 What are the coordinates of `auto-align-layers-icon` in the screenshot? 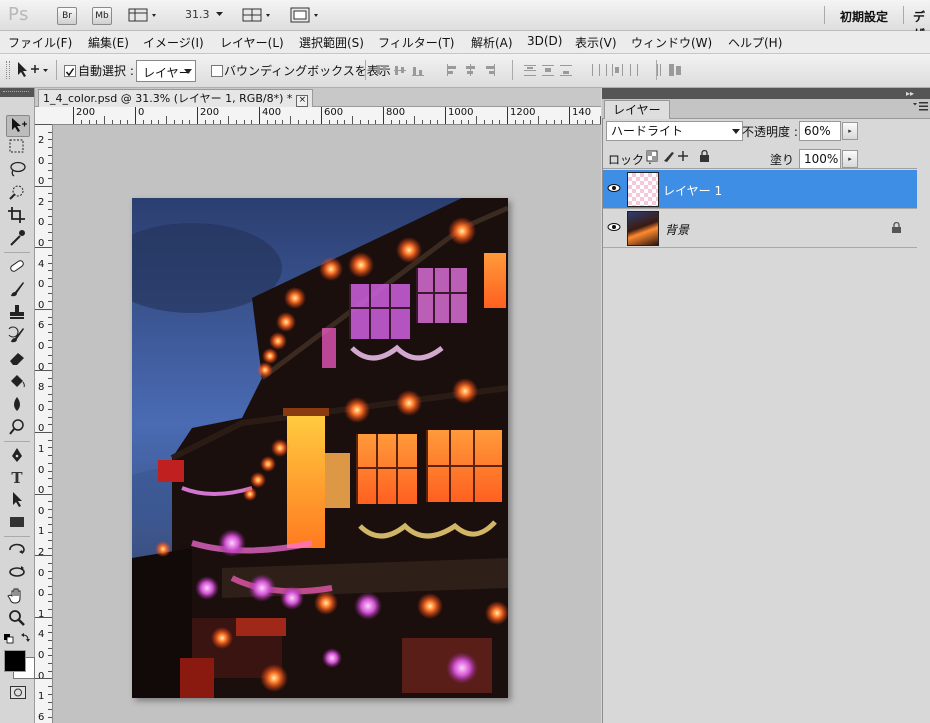 It's located at (676, 71).